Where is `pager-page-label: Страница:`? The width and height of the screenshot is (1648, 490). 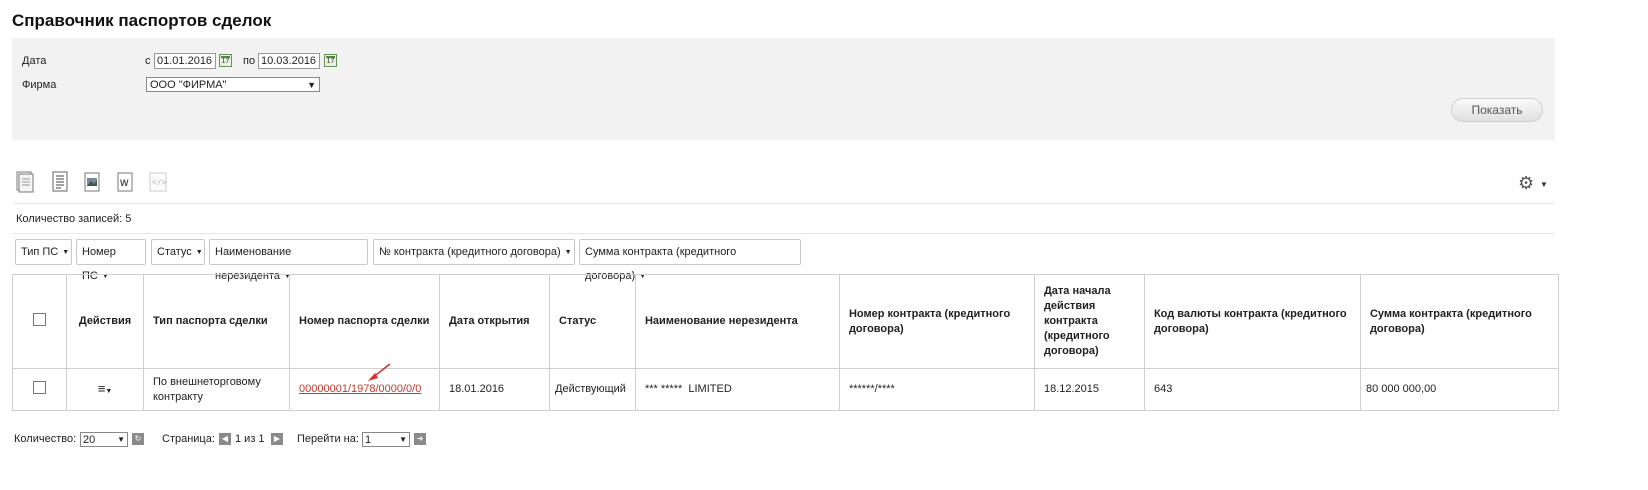 pager-page-label: Страница: is located at coordinates (188, 439).